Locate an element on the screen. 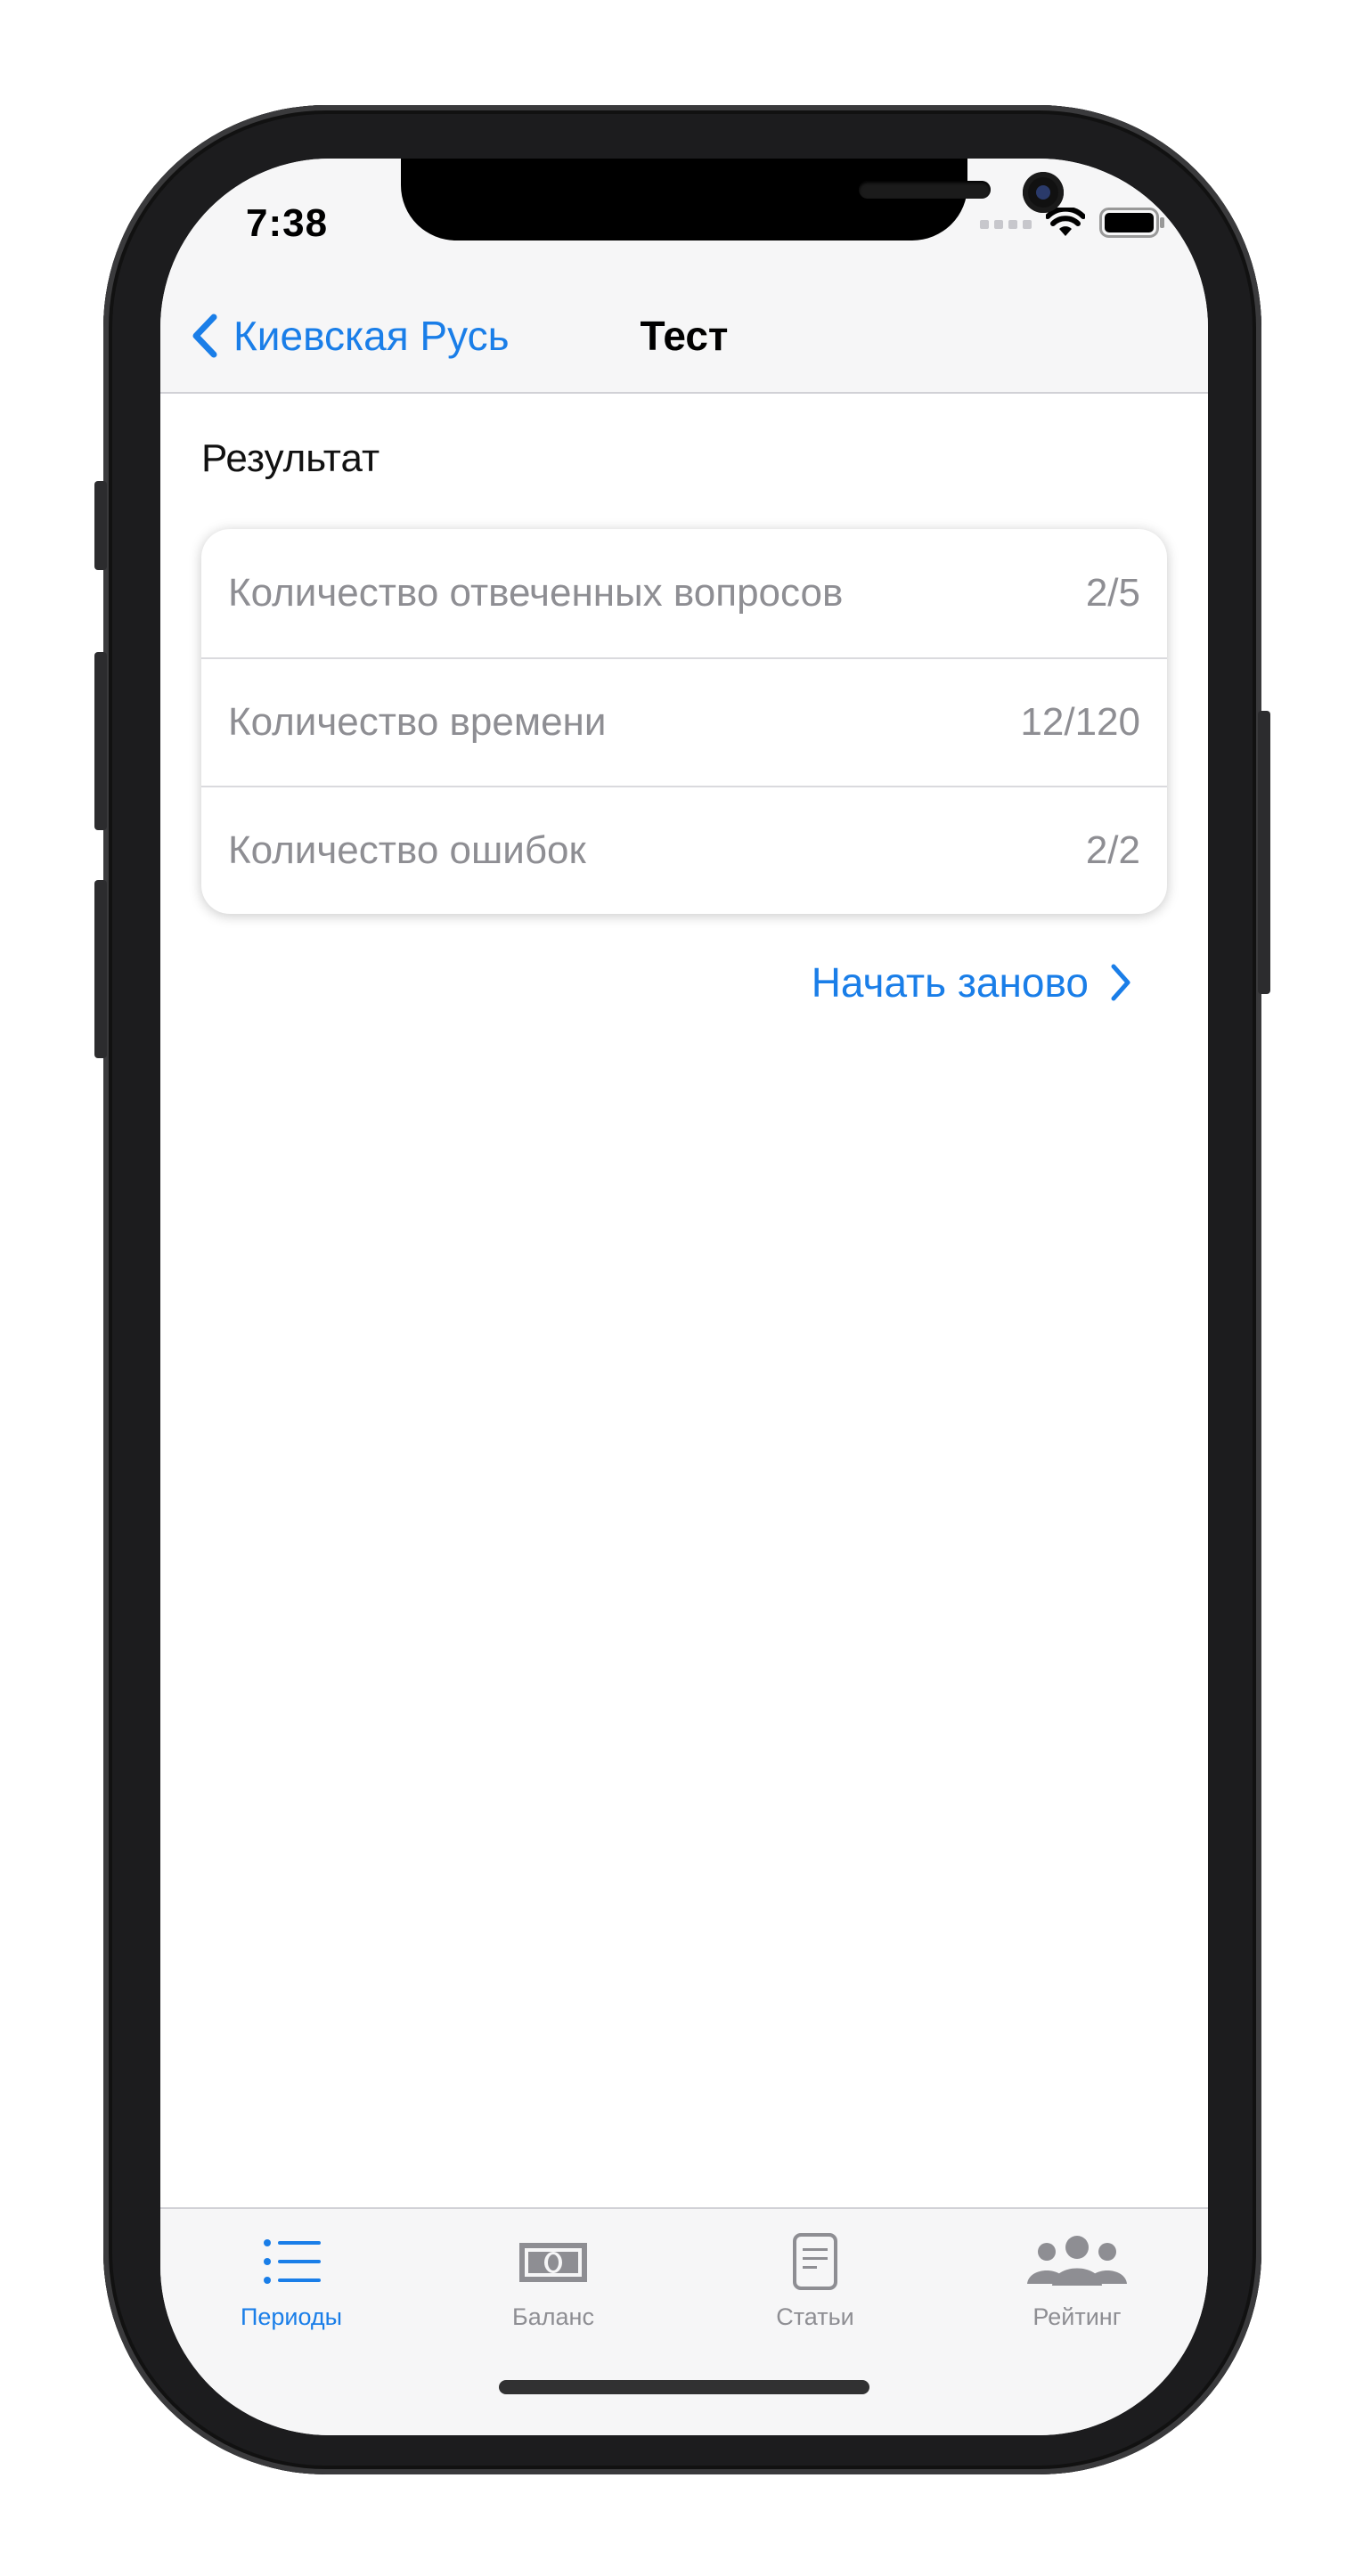 The height and width of the screenshot is (2576, 1363). result-row-time: Количество времени 12/120 is located at coordinates (684, 721).